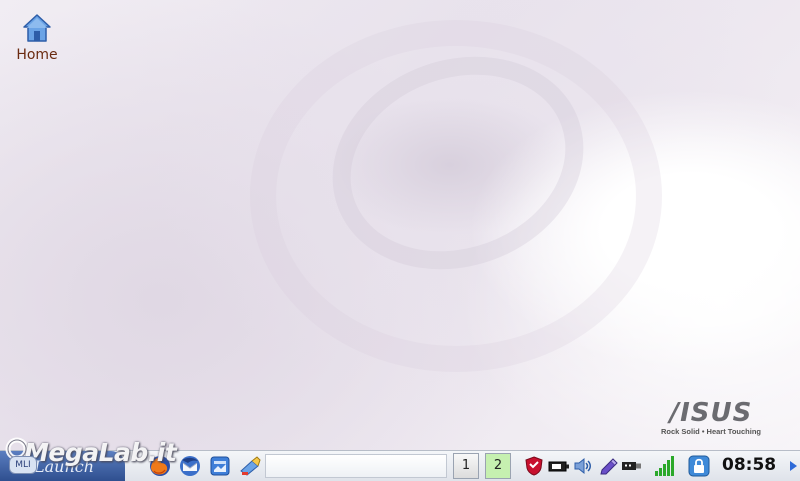 Image resolution: width=800 pixels, height=481 pixels. What do you see at coordinates (498, 466) in the screenshot?
I see `desktop-switch-2: 2` at bounding box center [498, 466].